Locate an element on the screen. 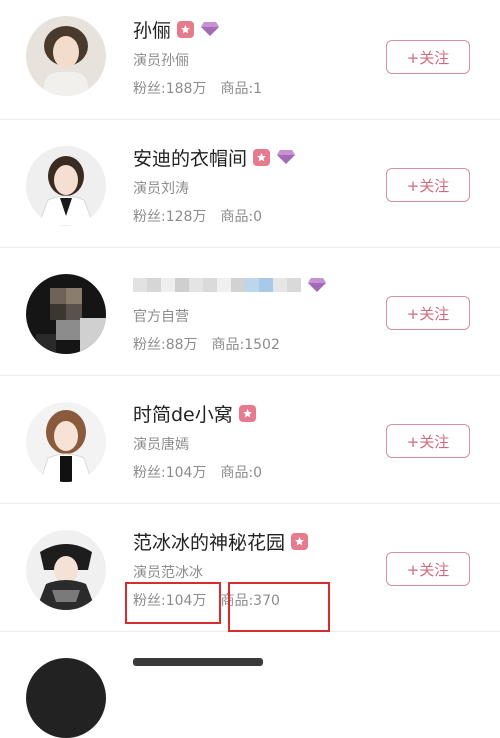 Image resolution: width=500 pixels, height=738 pixels. fans-count: 粉丝:88万 is located at coordinates (165, 345).